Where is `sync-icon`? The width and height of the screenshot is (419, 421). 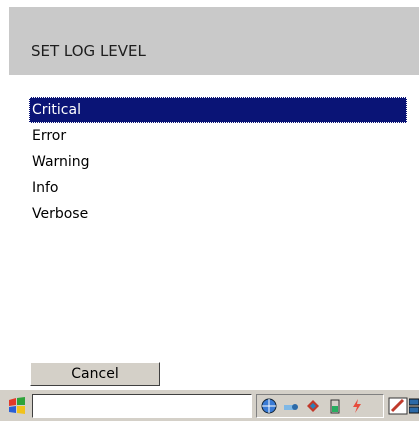
sync-icon is located at coordinates (313, 406).